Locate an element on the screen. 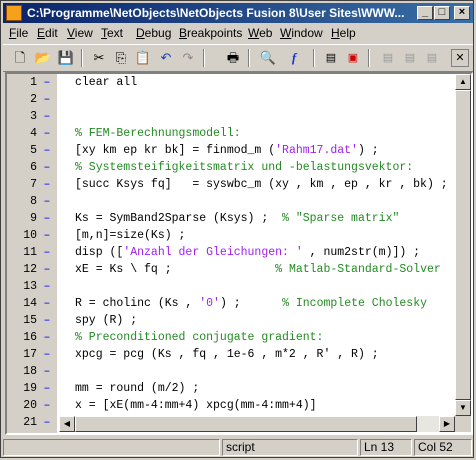  code-line: [m,n]=size(Ks) ; is located at coordinates (130, 235).